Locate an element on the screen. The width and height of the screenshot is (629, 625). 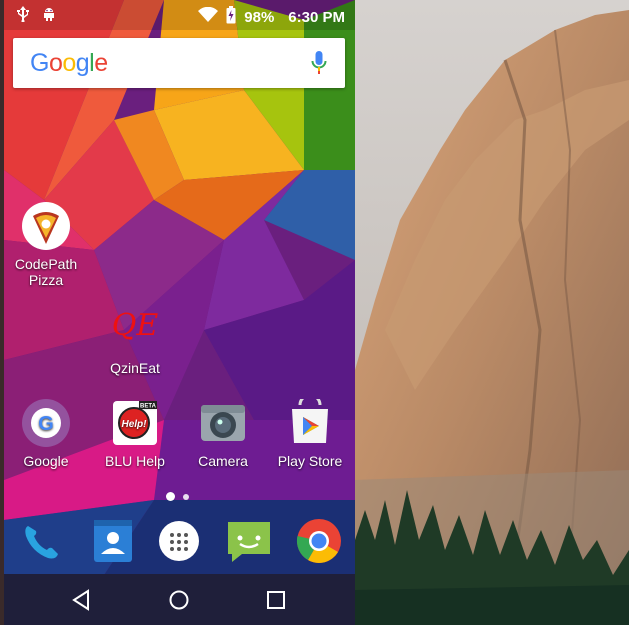
clock: 6:30 PM is located at coordinates (316, 17).